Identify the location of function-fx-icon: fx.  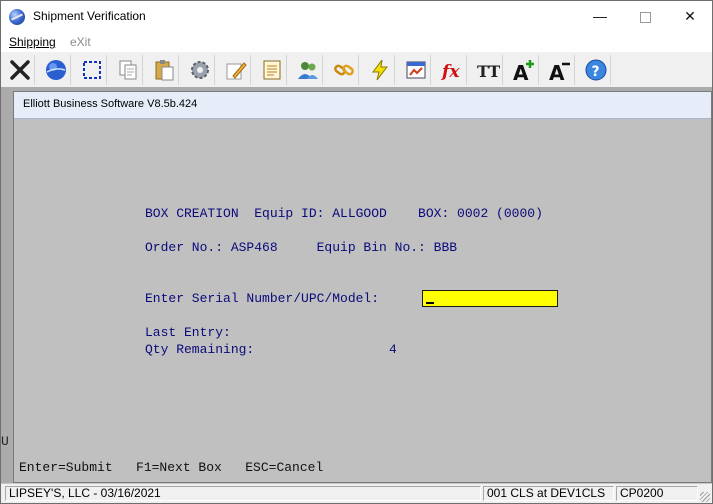
(450, 72).